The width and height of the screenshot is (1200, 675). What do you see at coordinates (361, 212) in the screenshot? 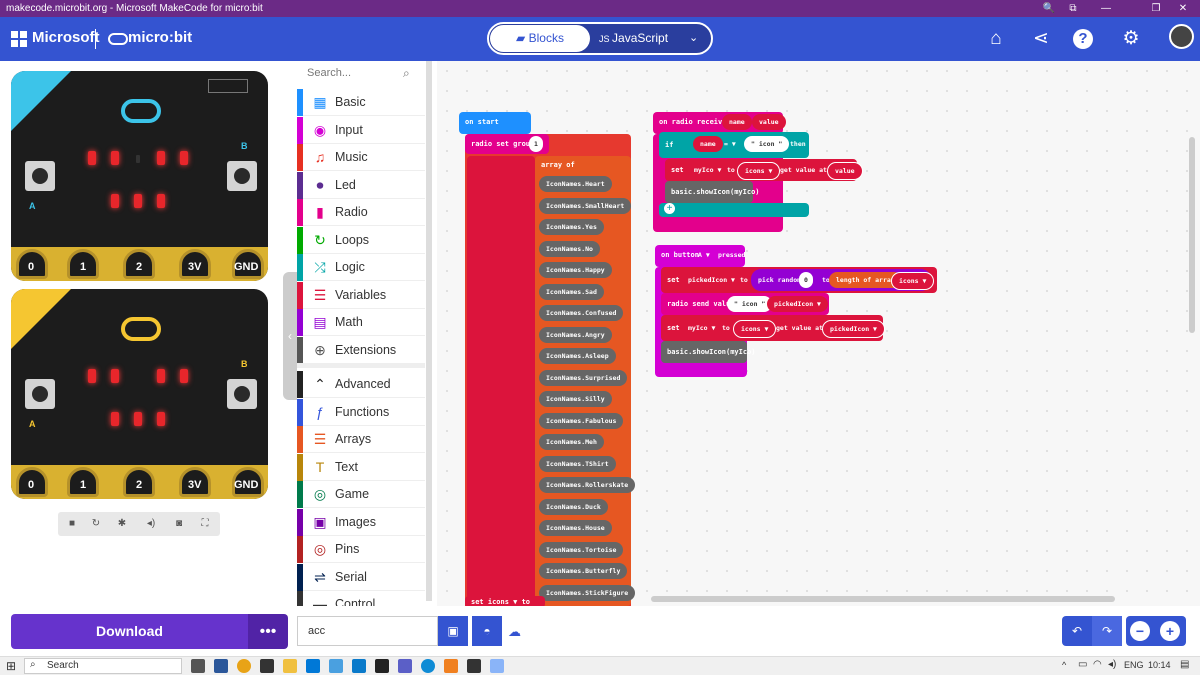
I see `category-radio: ▮ Radio` at bounding box center [361, 212].